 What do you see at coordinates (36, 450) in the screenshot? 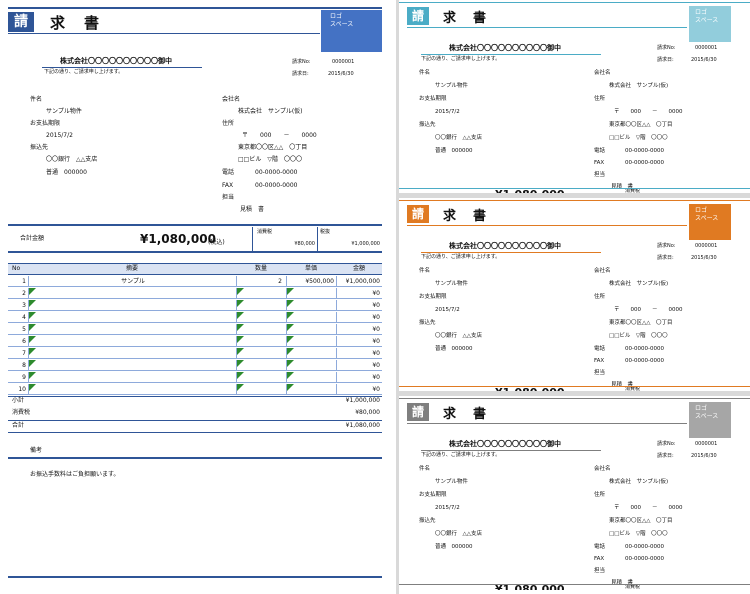
I see `remarks-label: 備考` at bounding box center [36, 450].